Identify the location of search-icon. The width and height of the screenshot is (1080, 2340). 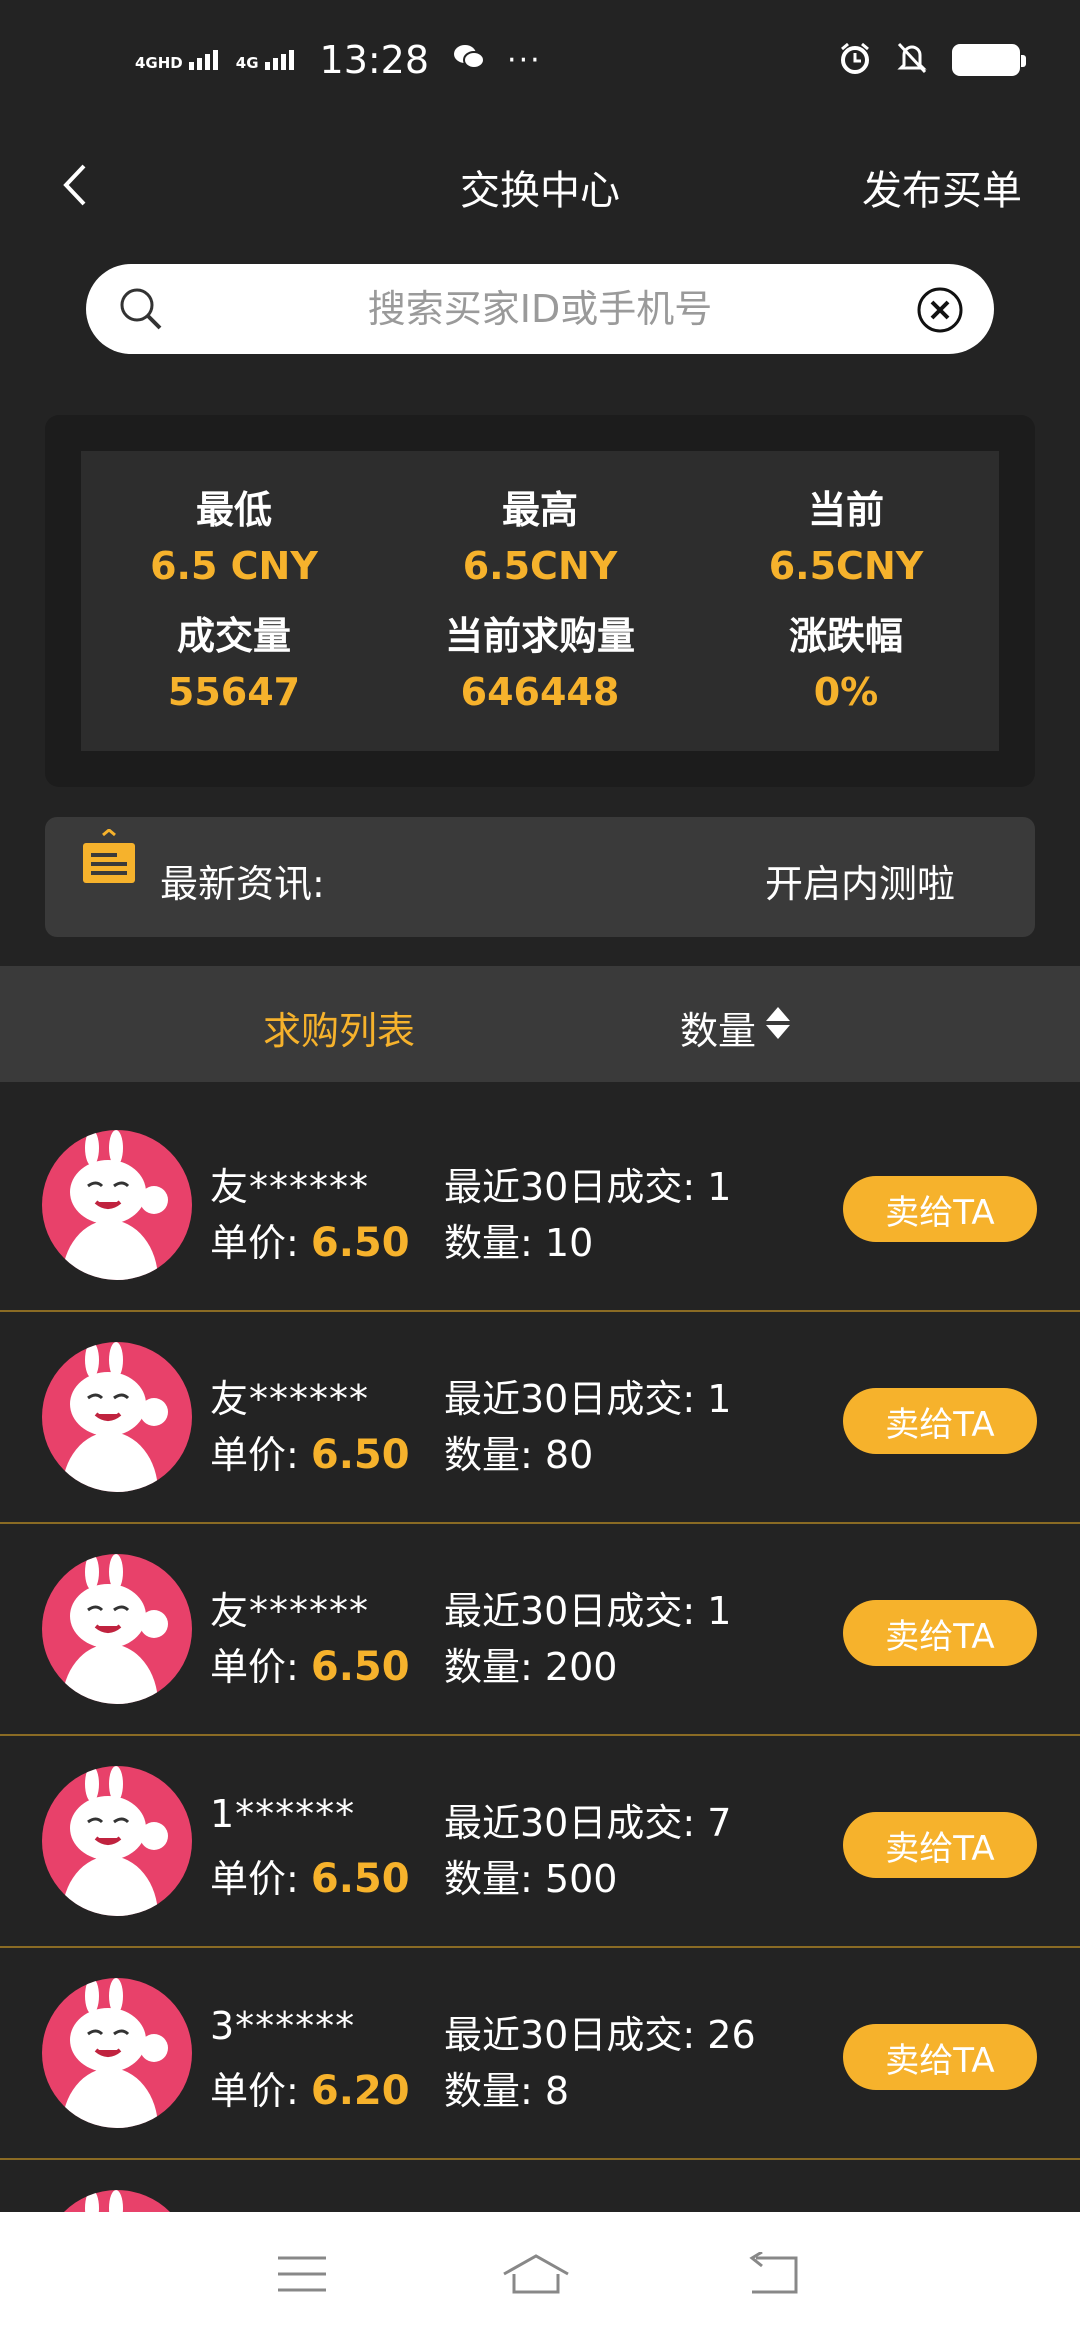
(141, 311).